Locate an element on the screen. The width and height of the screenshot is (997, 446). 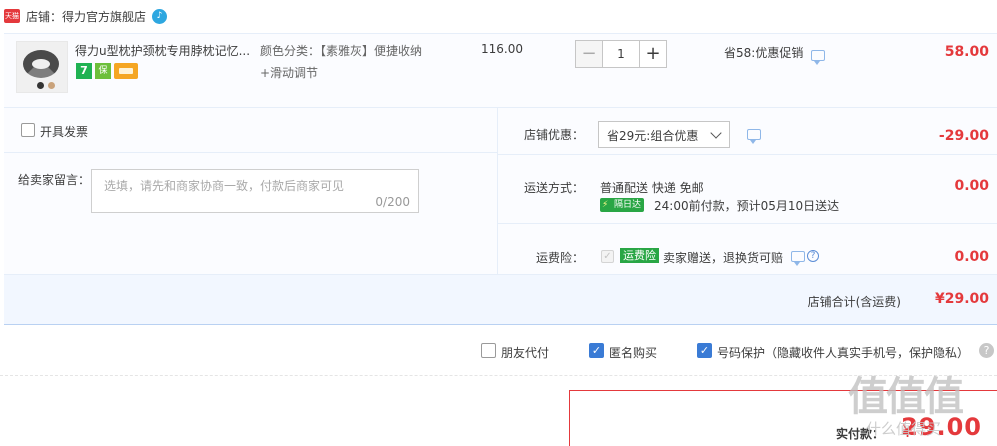
quantity-input: 1 is located at coordinates (621, 54).